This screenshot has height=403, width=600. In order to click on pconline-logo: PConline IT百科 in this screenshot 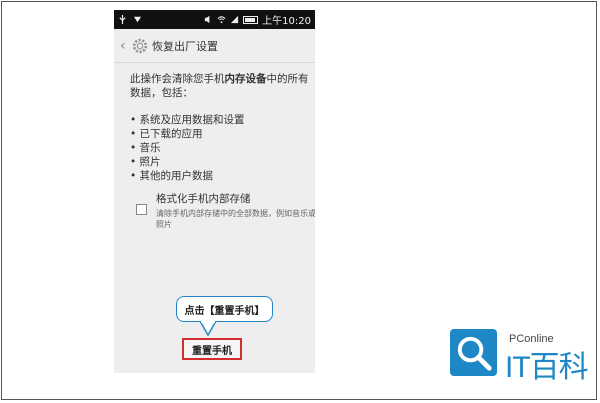, I will do `click(522, 357)`.